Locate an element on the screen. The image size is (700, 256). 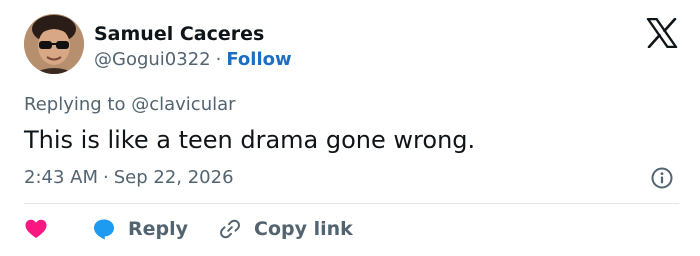
info-icon is located at coordinates (662, 178).